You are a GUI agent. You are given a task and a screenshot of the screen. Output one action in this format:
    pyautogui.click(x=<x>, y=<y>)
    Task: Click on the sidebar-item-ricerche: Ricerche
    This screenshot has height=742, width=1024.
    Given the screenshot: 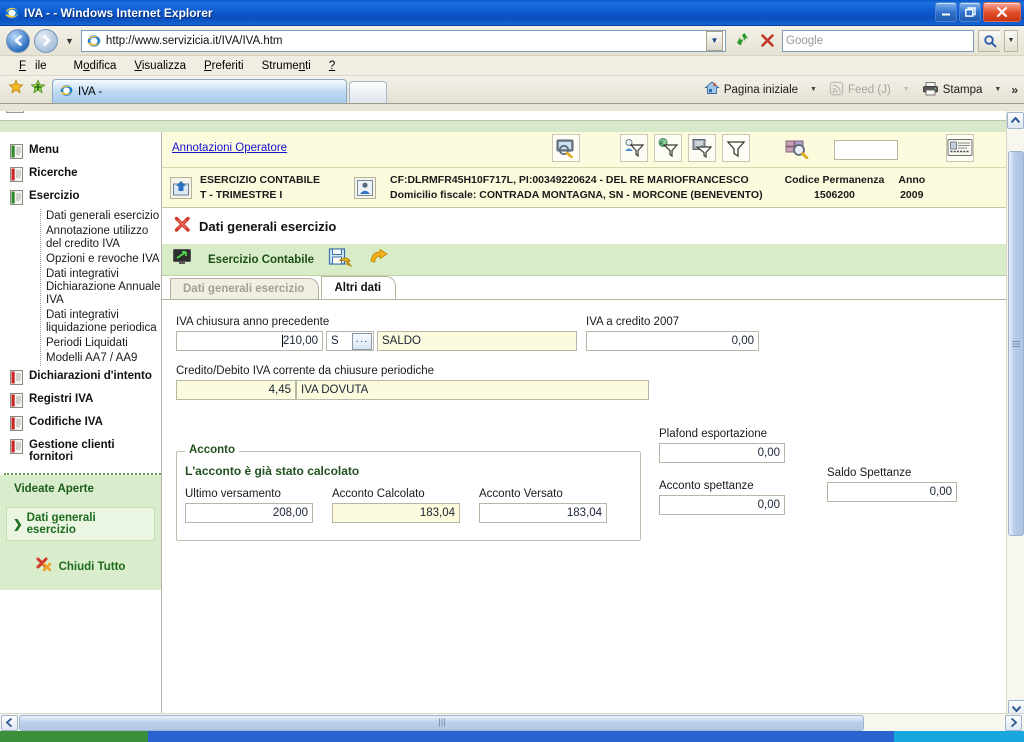 What is the action you would take?
    pyautogui.click(x=83, y=174)
    